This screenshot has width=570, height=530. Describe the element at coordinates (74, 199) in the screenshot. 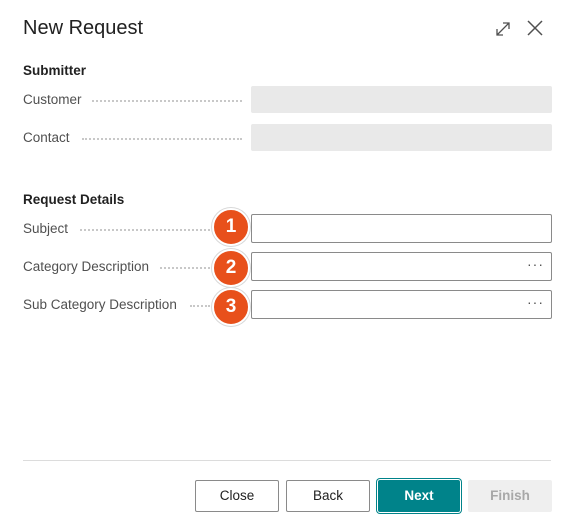

I see `section-heading-request-details: Request Details` at that location.